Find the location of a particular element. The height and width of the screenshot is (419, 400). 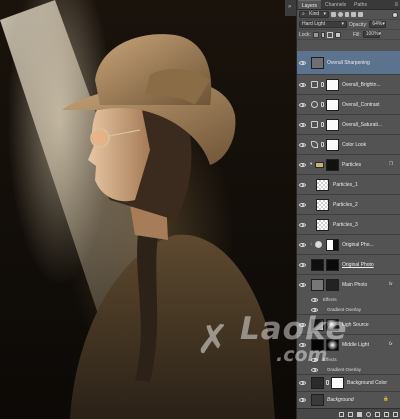

adjustment-icon is located at coordinates (318, 244).